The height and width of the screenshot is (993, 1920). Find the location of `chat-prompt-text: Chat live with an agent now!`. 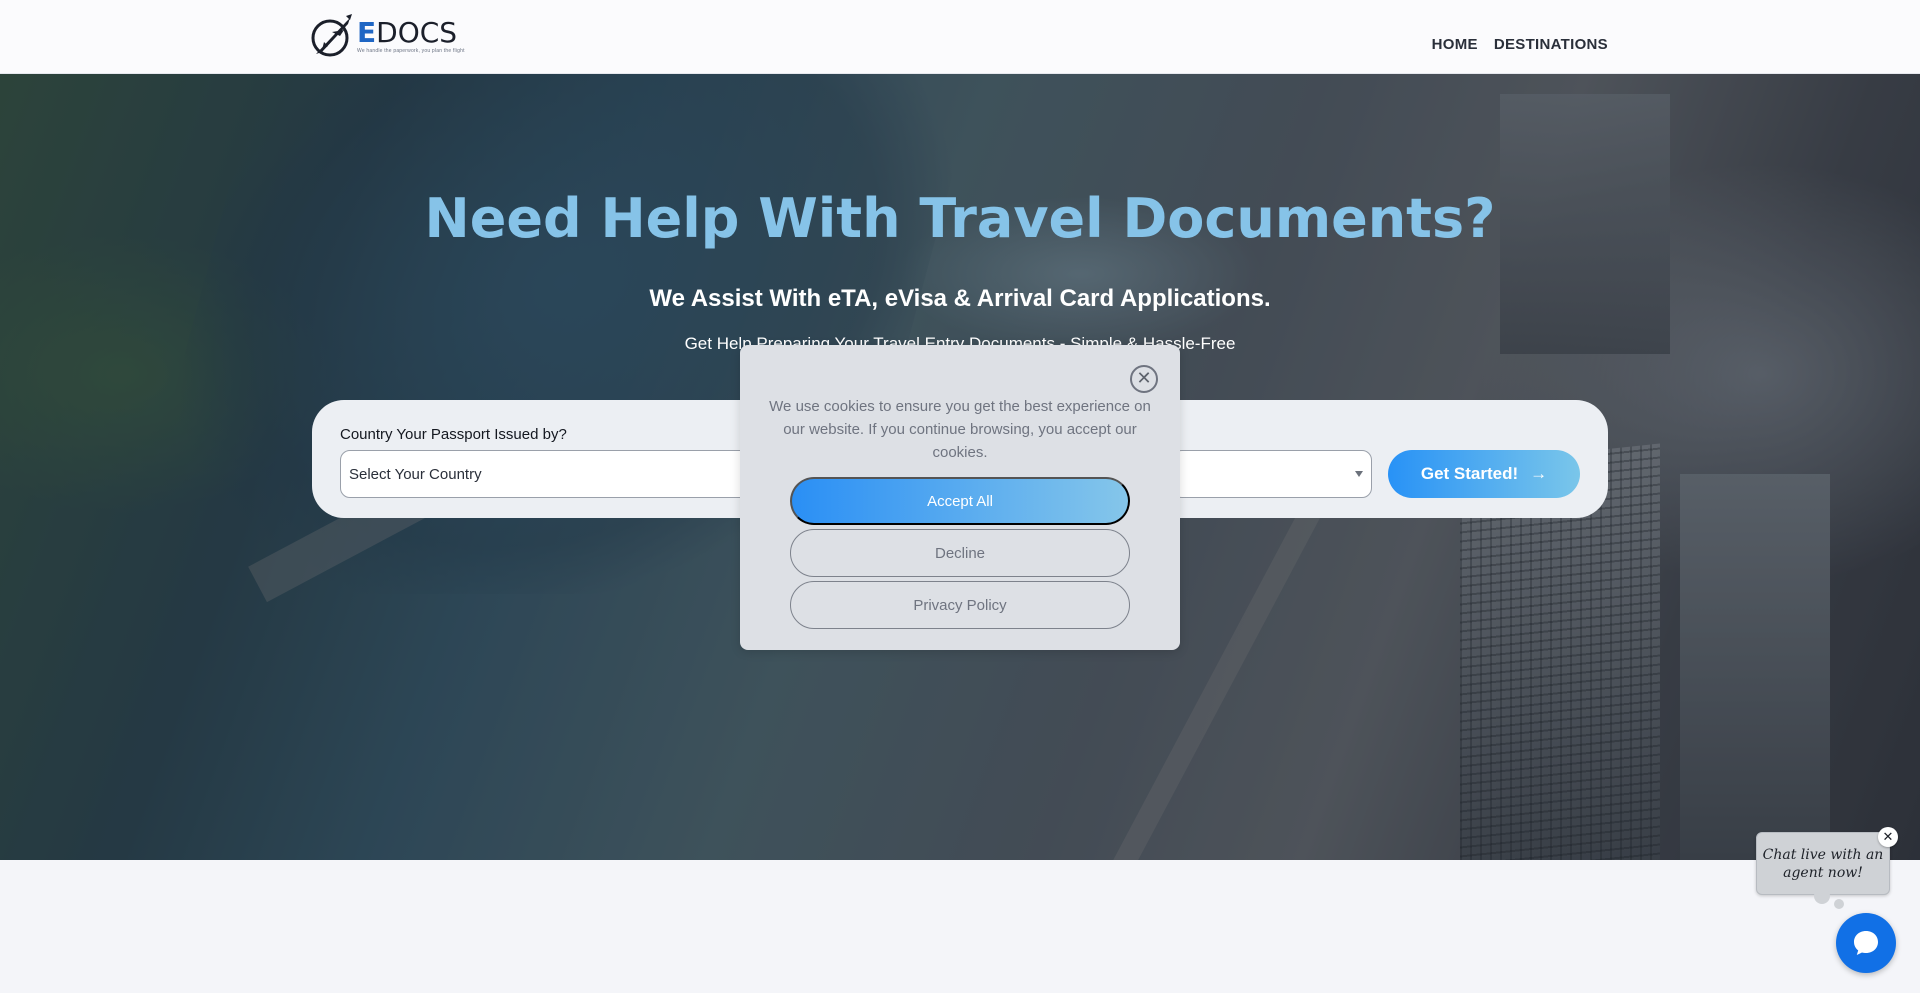

chat-prompt-text: Chat live with an agent now! is located at coordinates (1823, 863).